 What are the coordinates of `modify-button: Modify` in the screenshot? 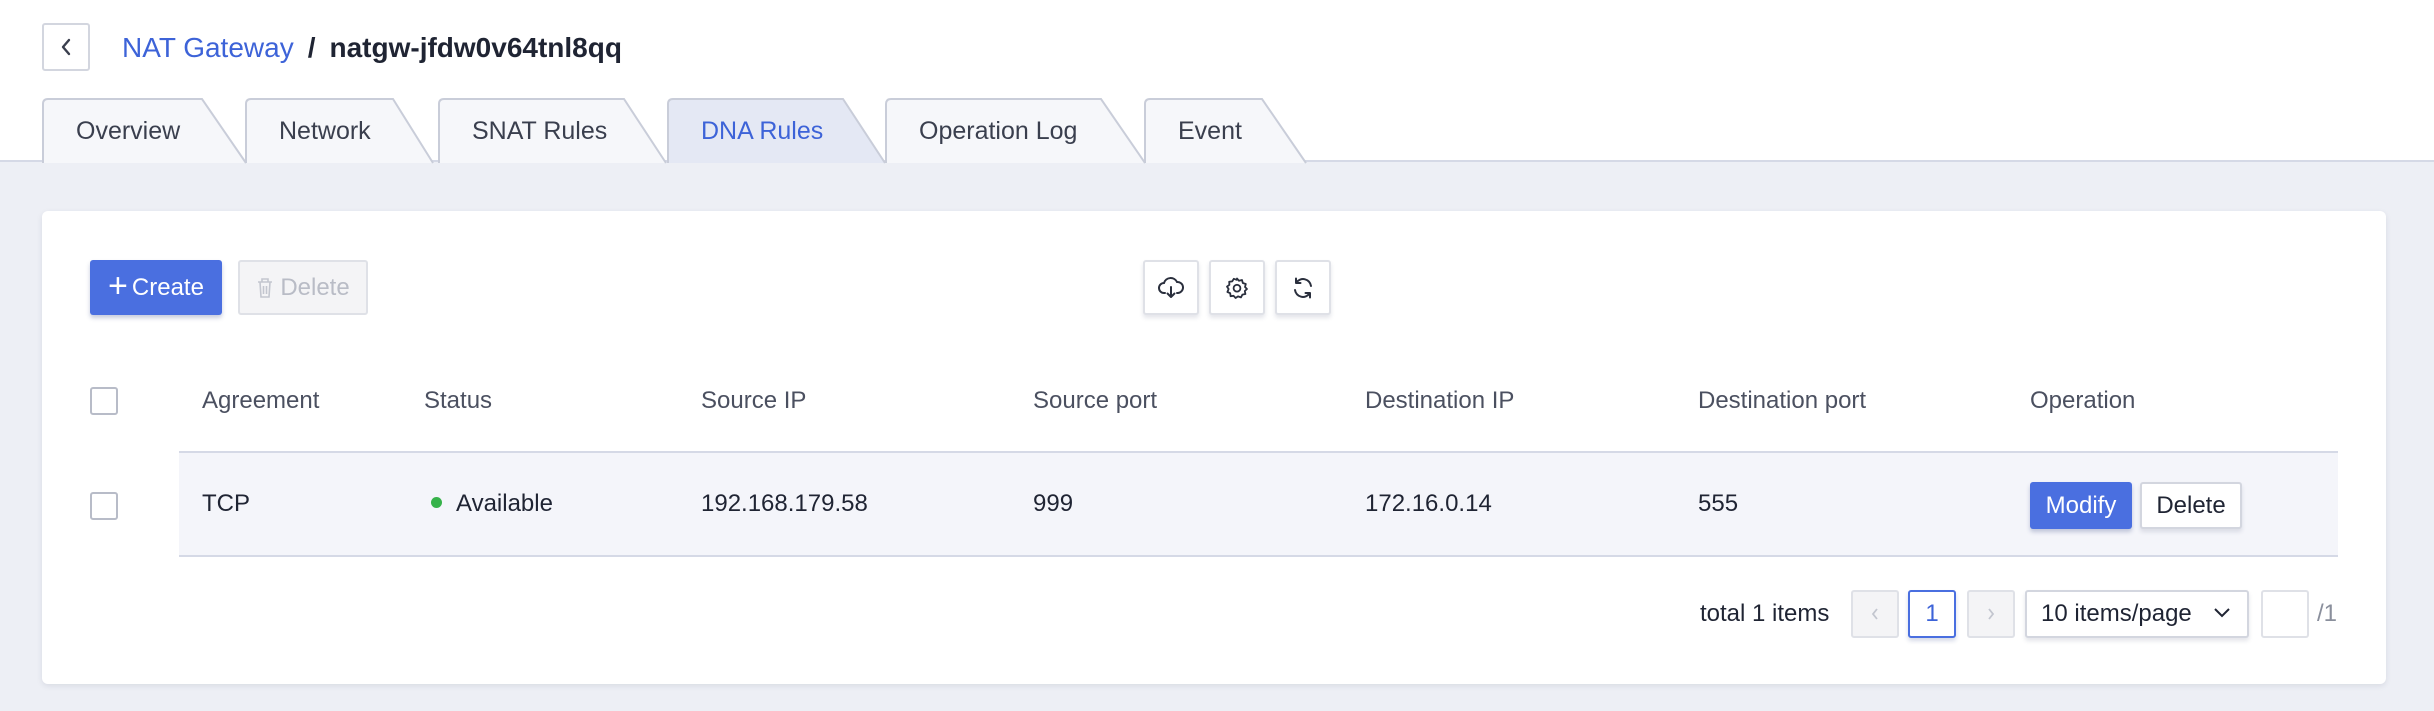 It's located at (2081, 505).